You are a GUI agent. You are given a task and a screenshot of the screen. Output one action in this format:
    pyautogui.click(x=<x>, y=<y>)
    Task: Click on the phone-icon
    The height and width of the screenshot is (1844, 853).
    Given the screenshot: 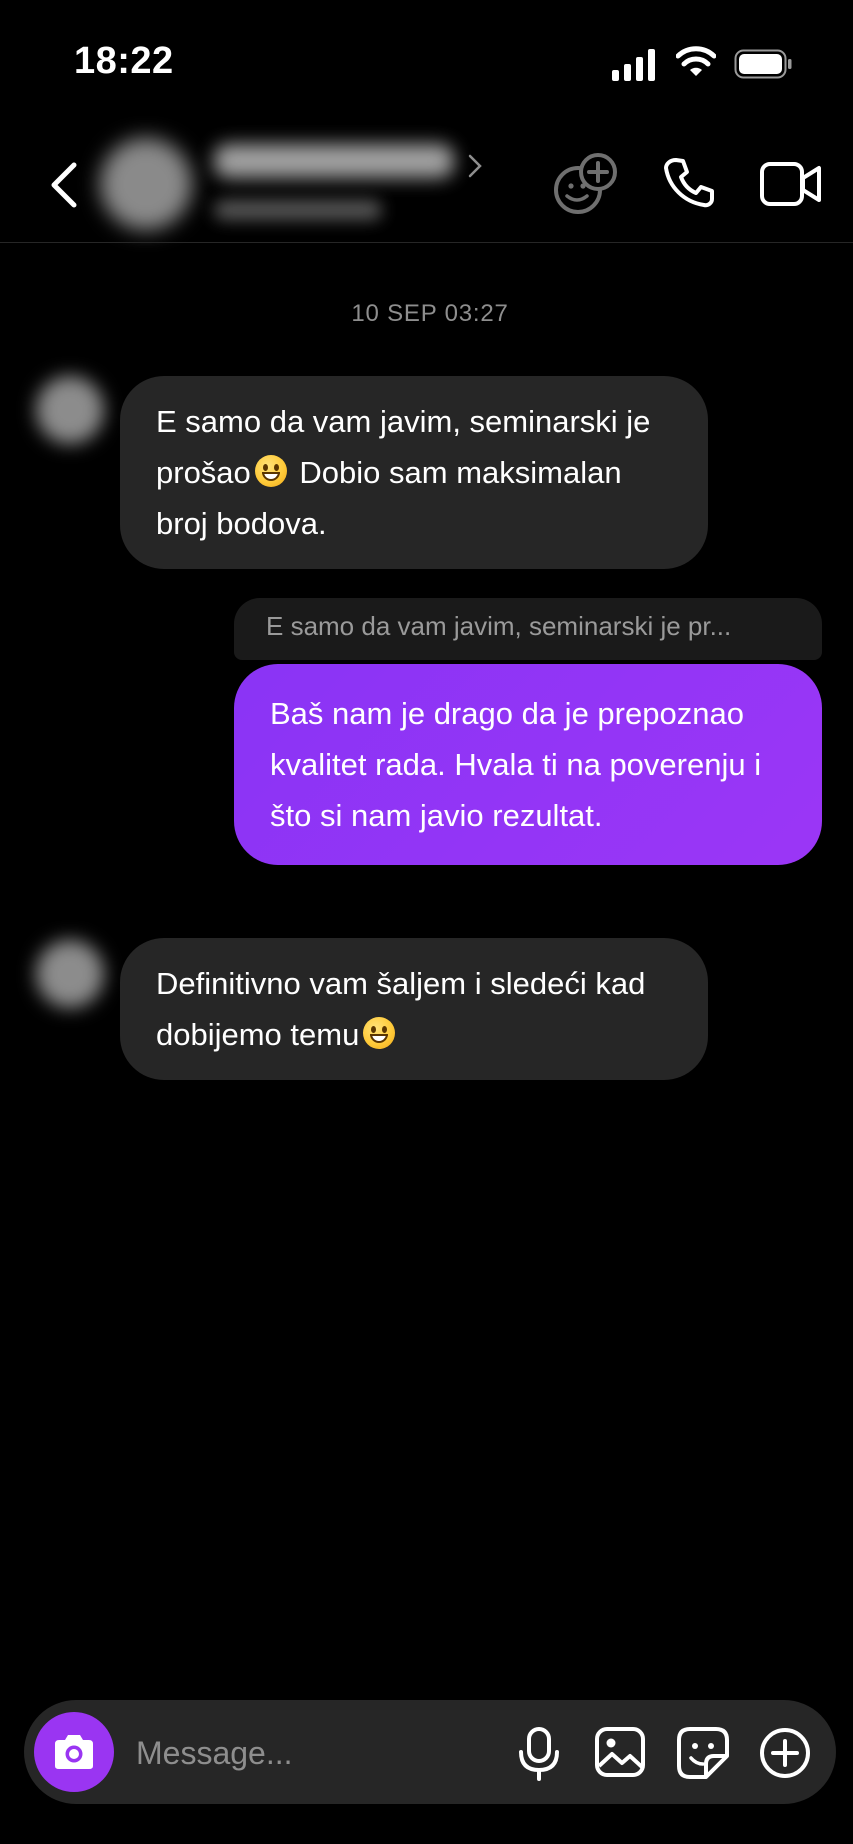 What is the action you would take?
    pyautogui.click(x=689, y=183)
    